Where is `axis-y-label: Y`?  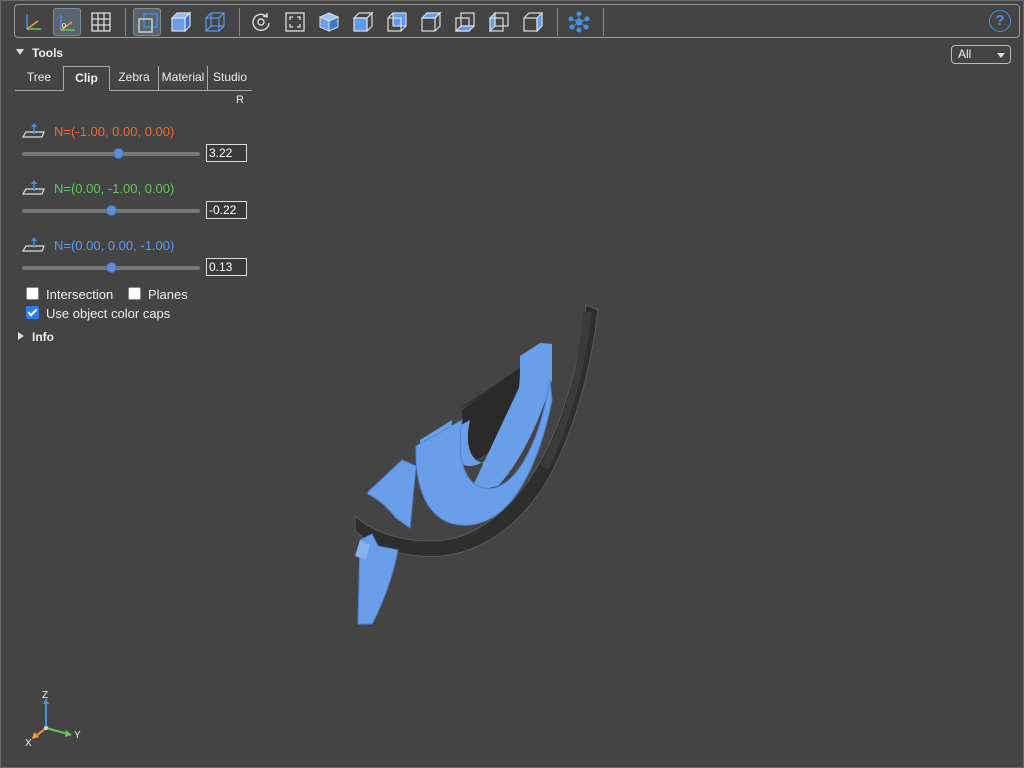
axis-y-label: Y is located at coordinates (77, 735).